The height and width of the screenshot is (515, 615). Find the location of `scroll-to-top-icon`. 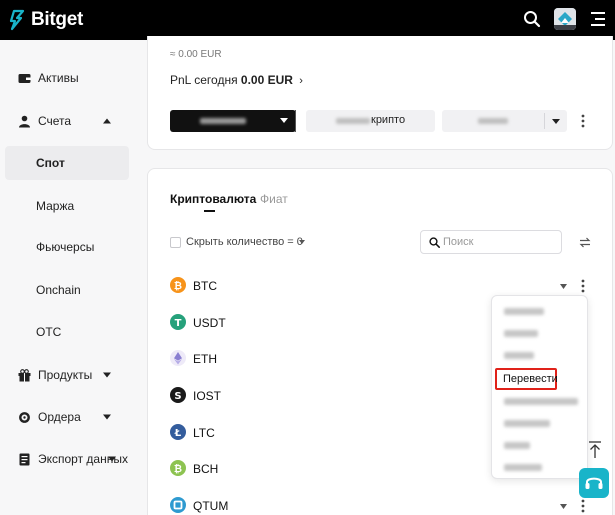

scroll-to-top-icon is located at coordinates (595, 450).